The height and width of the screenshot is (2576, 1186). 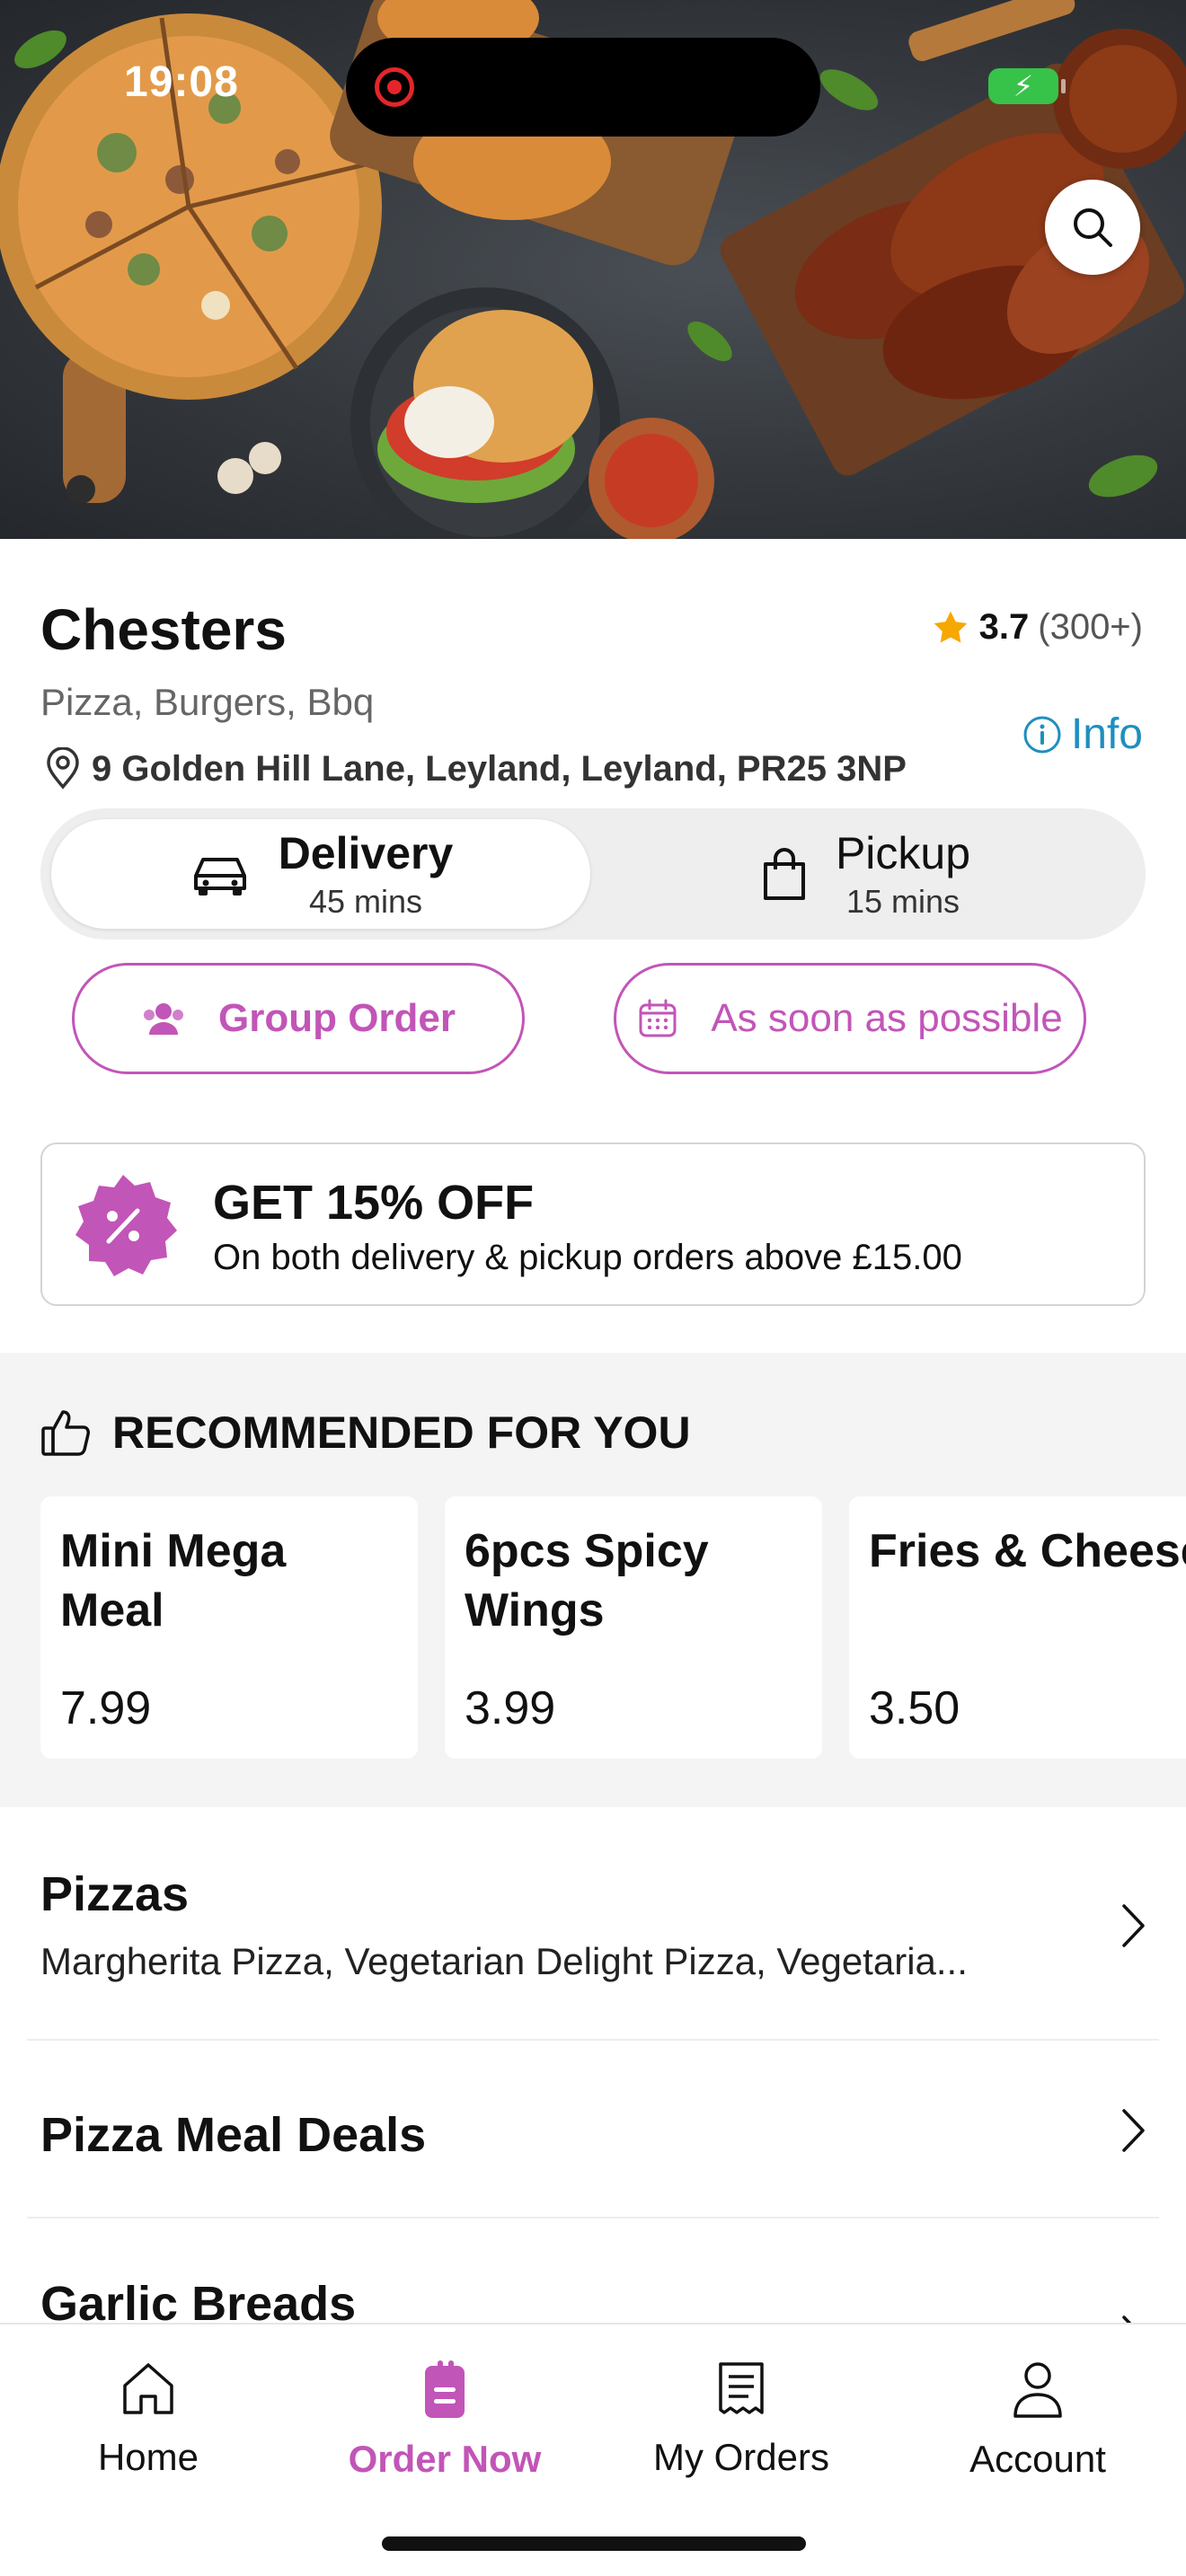 I want to click on recommended-item: 6pcs Spicy Wings 3.99, so click(x=633, y=1627).